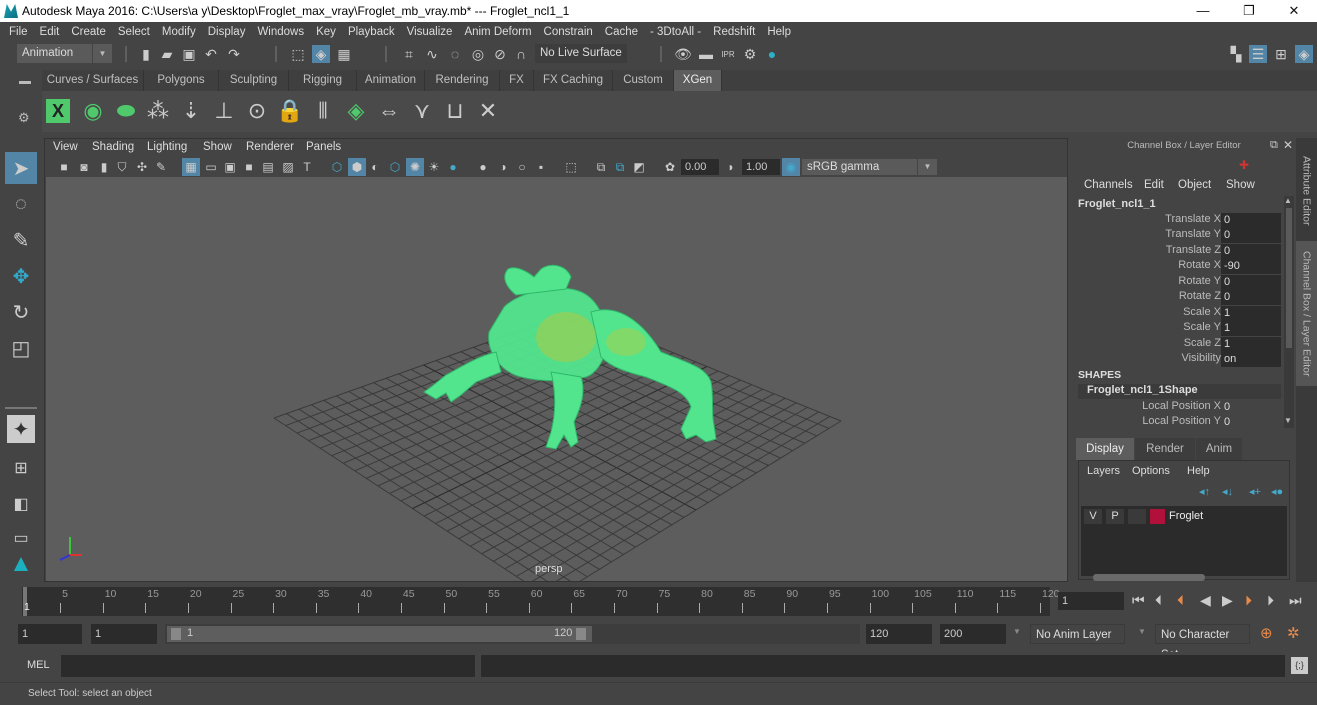 Image resolution: width=1317 pixels, height=705 pixels. What do you see at coordinates (389, 111) in the screenshot?
I see `xgen-sculpt-guide-icon: ⇔` at bounding box center [389, 111].